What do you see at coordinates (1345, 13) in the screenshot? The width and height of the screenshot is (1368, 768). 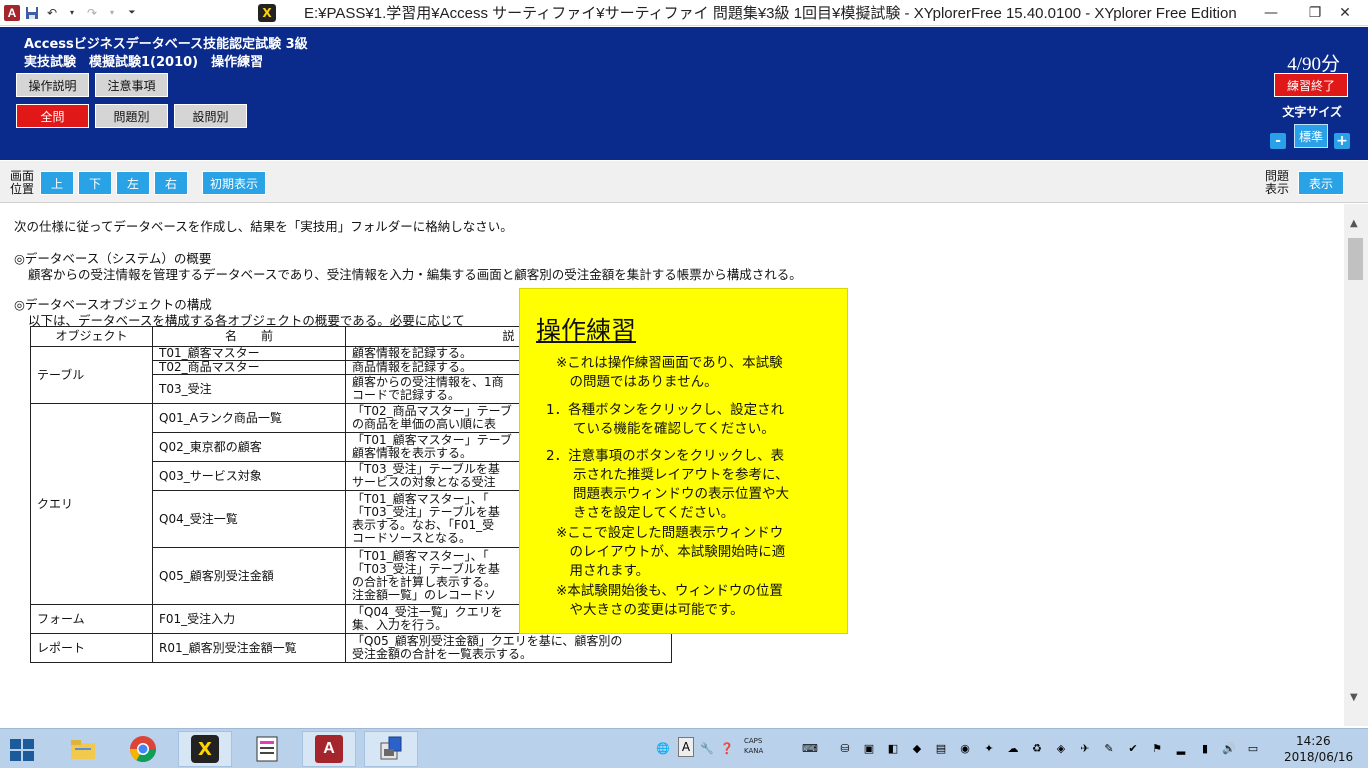 I see `close-button: ✕` at bounding box center [1345, 13].